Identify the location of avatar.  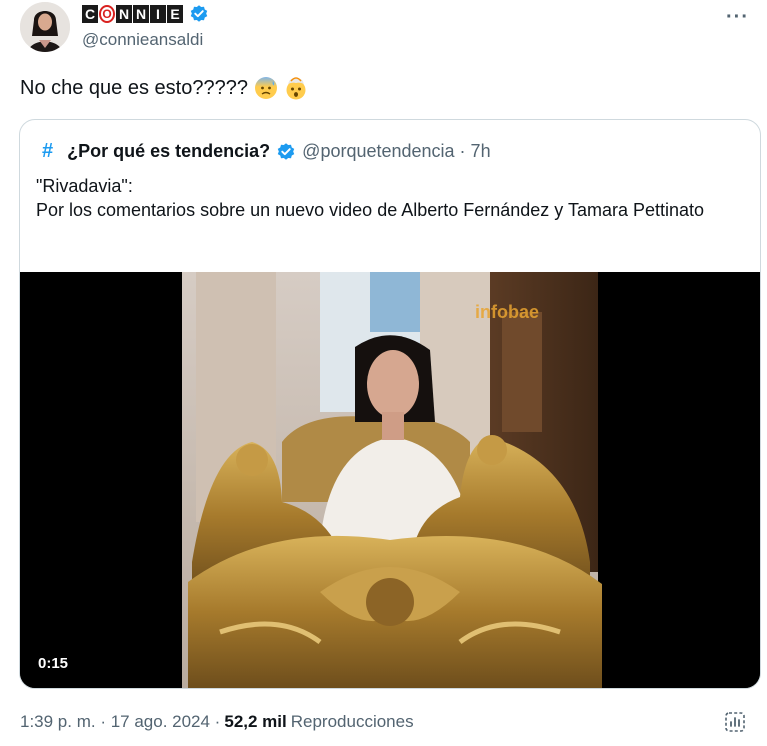
(45, 27).